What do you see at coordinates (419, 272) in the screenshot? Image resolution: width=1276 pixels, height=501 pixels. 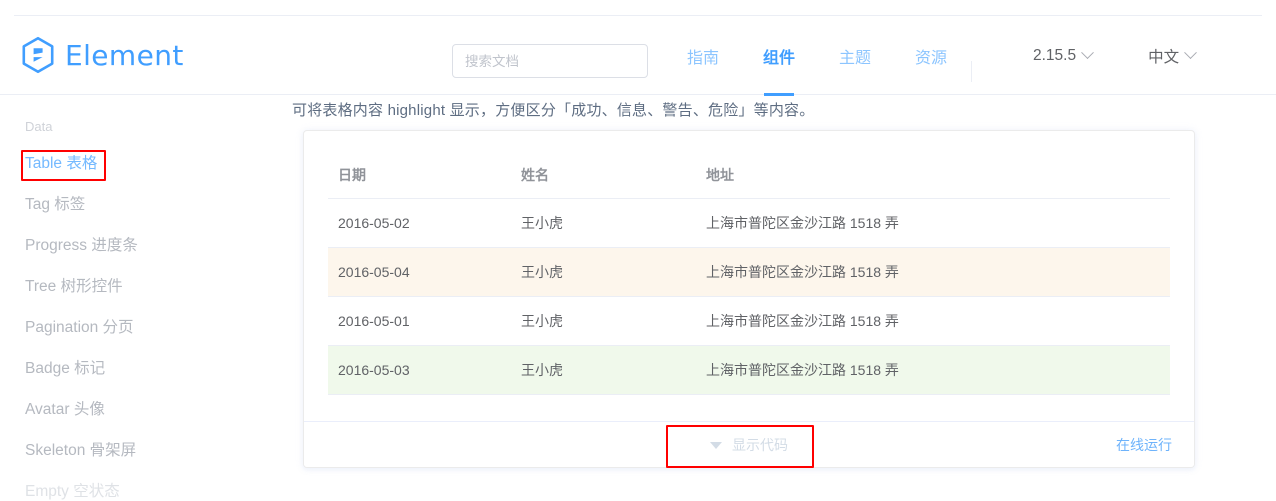 I see `cell-date: 2016-05-04` at bounding box center [419, 272].